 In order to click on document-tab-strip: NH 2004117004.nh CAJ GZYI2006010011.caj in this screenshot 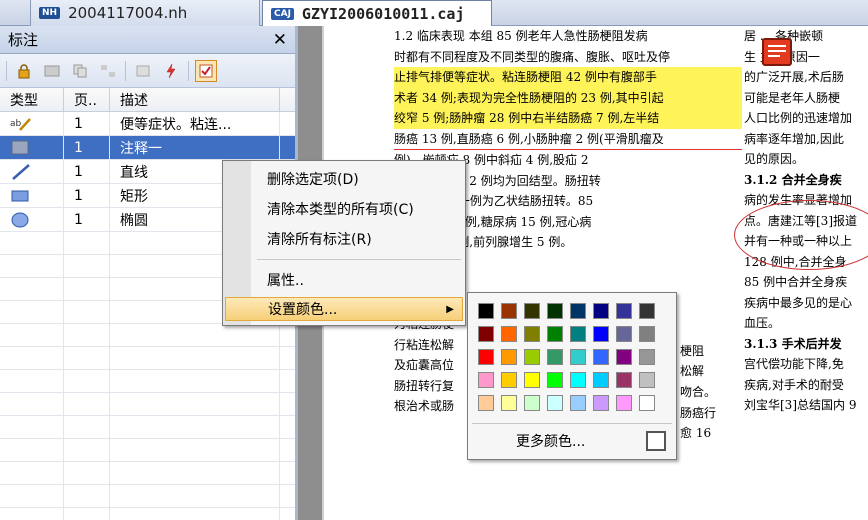, I will do `click(434, 13)`.